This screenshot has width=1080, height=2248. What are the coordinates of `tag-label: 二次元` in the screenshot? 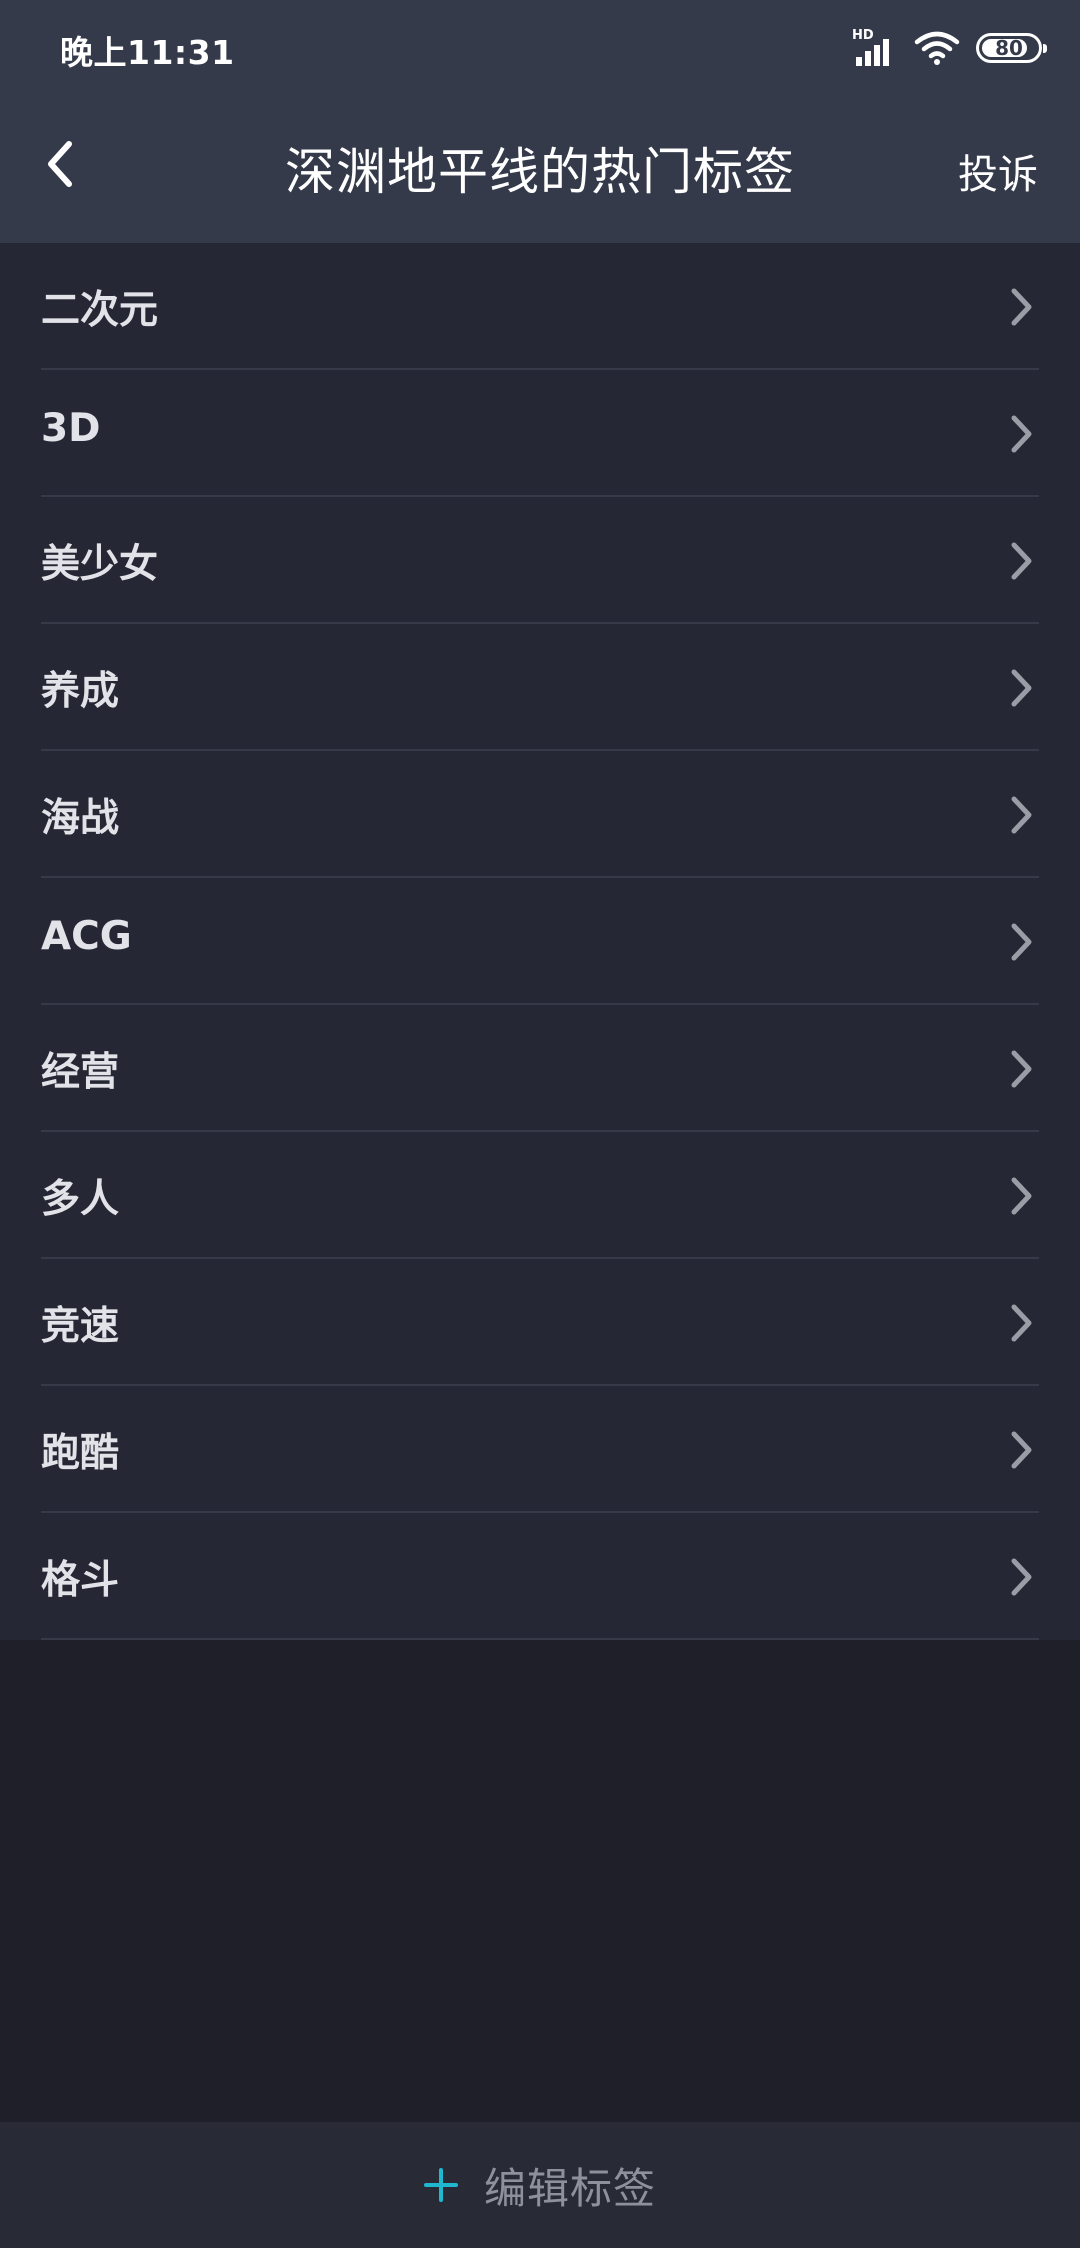 It's located at (100, 310).